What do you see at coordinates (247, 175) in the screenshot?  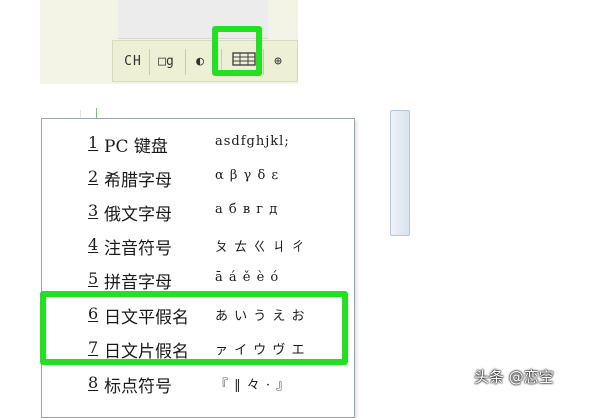 I see `menu-item-sample: α β γ δ ε` at bounding box center [247, 175].